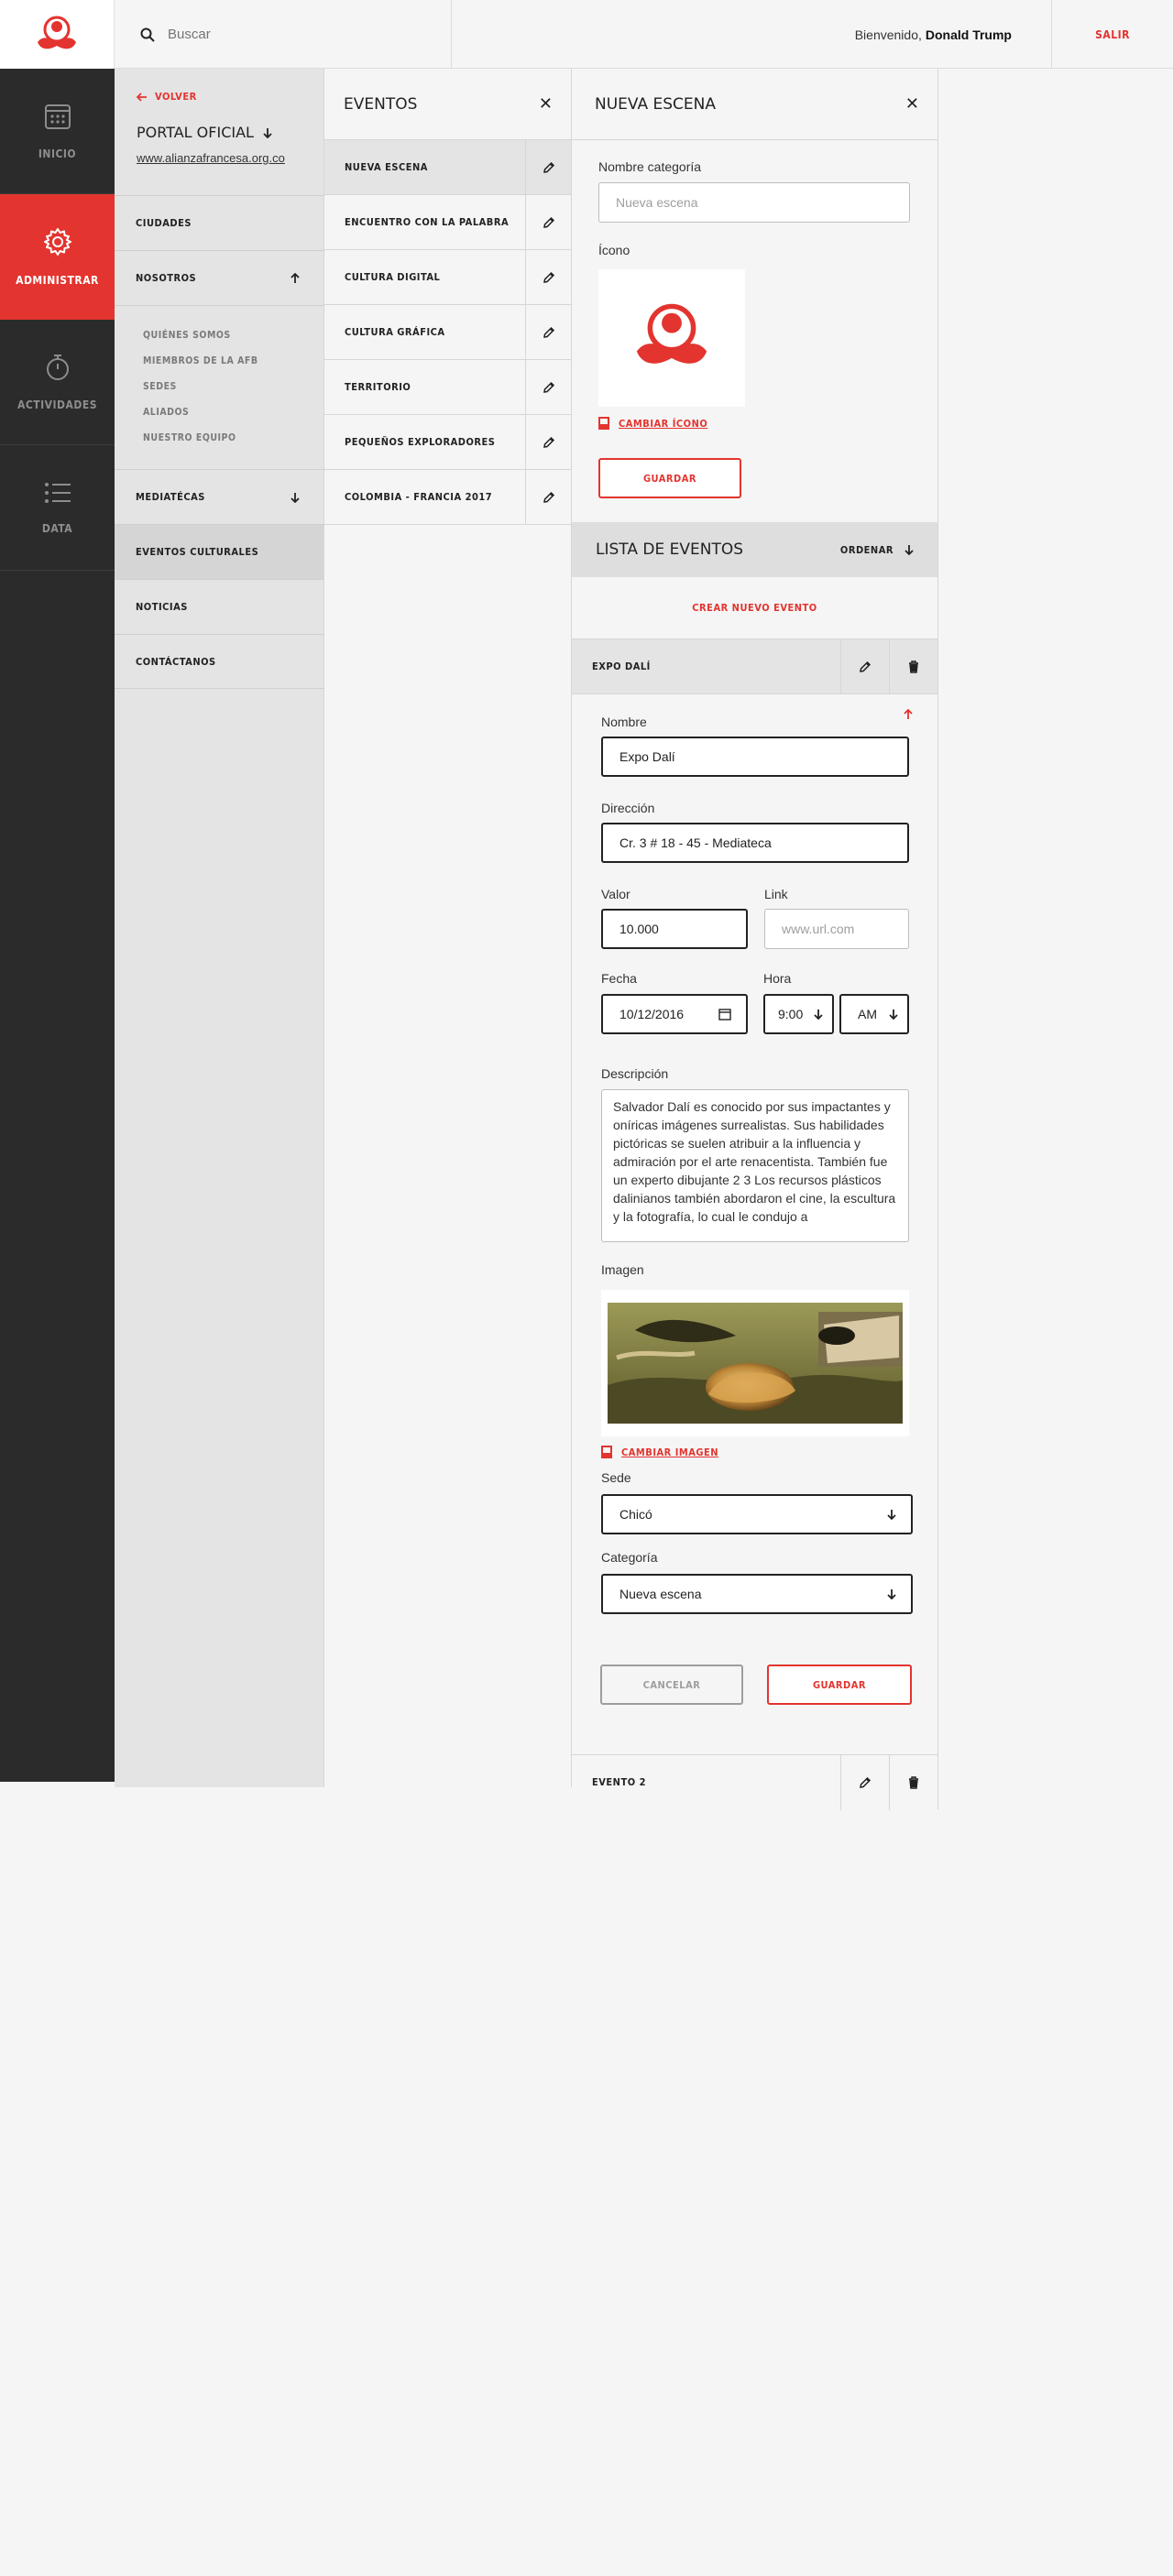  What do you see at coordinates (669, 478) in the screenshot?
I see `save-category-button: GUARDAR` at bounding box center [669, 478].